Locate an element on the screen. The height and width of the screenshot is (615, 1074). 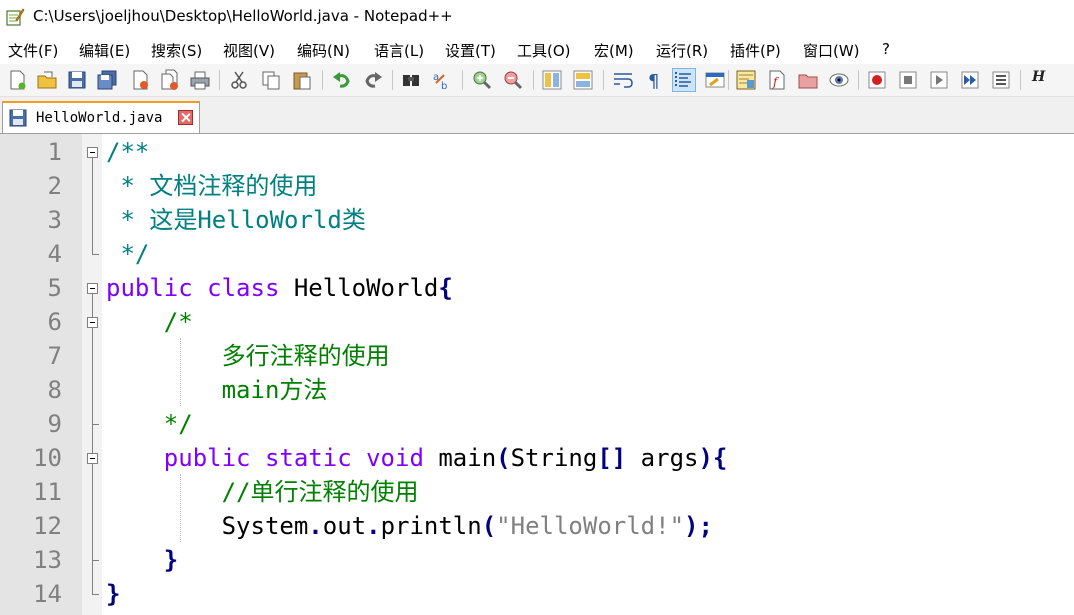
code-line: public static void main(String[] args){ is located at coordinates (417, 458).